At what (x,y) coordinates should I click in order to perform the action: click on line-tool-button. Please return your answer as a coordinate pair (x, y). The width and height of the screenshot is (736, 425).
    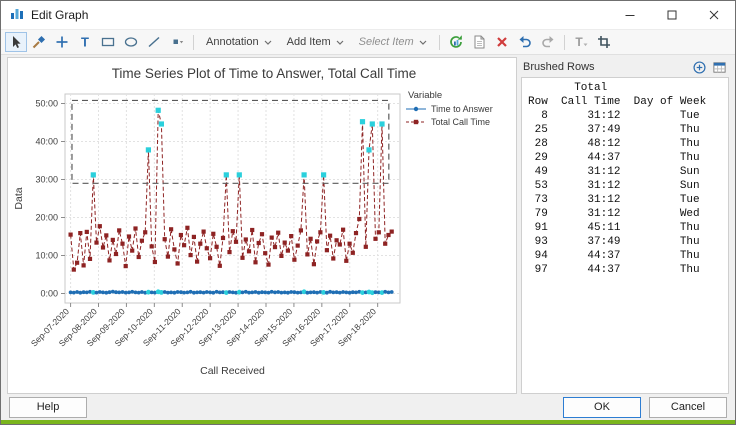
    Looking at the image, I should click on (154, 42).